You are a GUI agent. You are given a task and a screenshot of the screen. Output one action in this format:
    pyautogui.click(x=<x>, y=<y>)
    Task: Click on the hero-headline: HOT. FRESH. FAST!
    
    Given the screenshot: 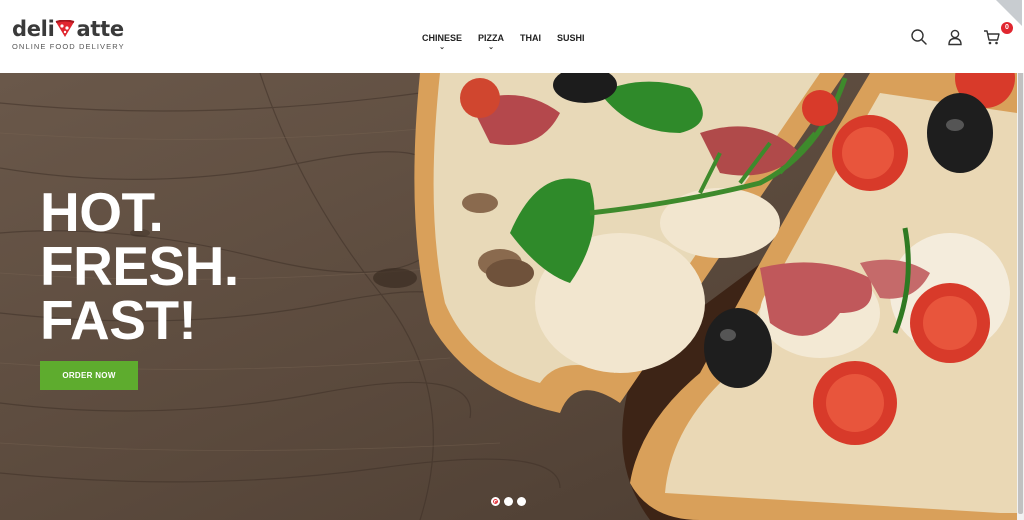 What is the action you would take?
    pyautogui.click(x=139, y=266)
    